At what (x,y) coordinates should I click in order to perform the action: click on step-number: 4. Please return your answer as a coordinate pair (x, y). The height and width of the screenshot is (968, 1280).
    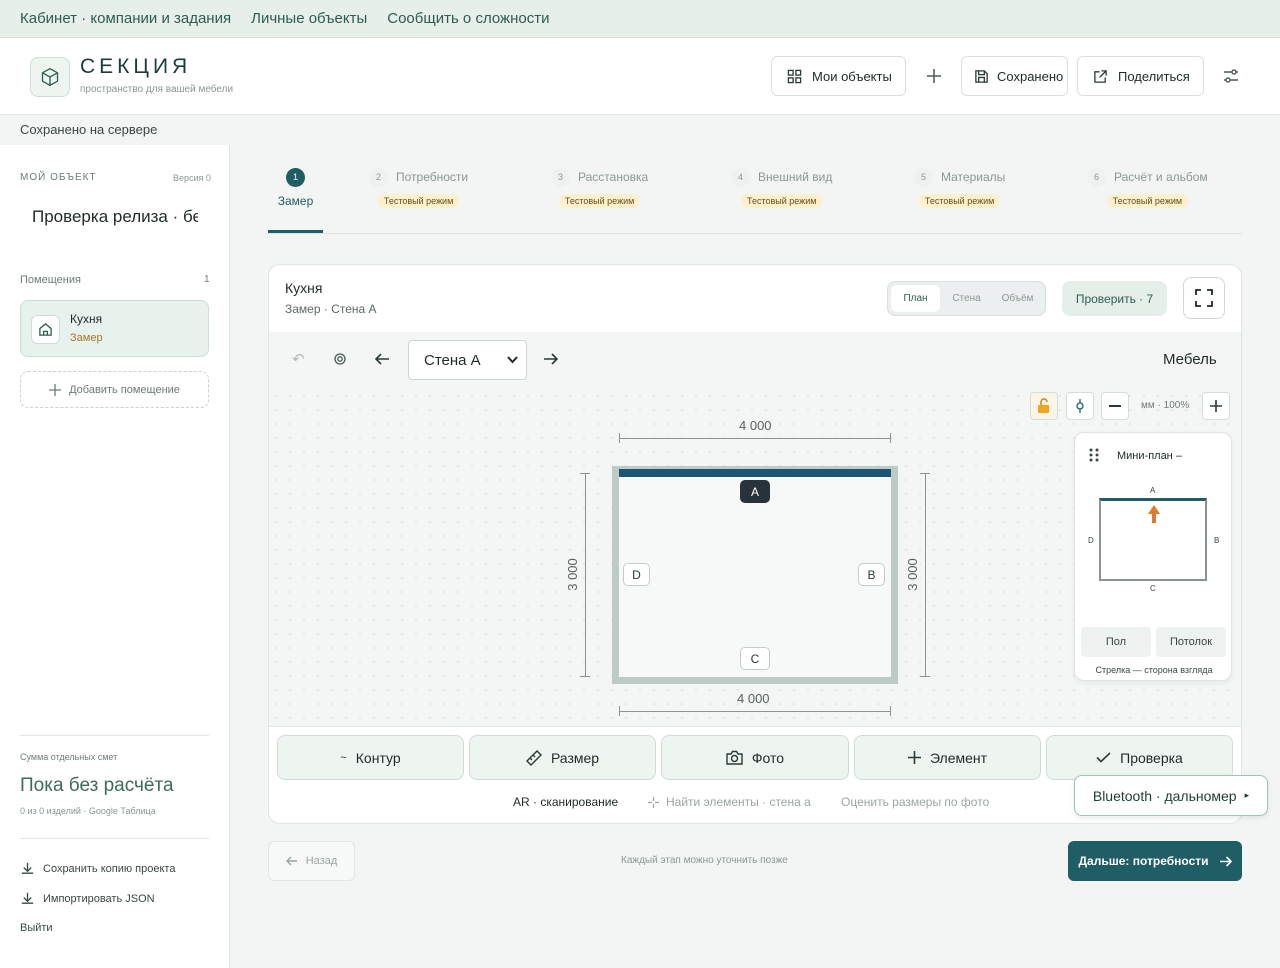
    Looking at the image, I should click on (740, 177).